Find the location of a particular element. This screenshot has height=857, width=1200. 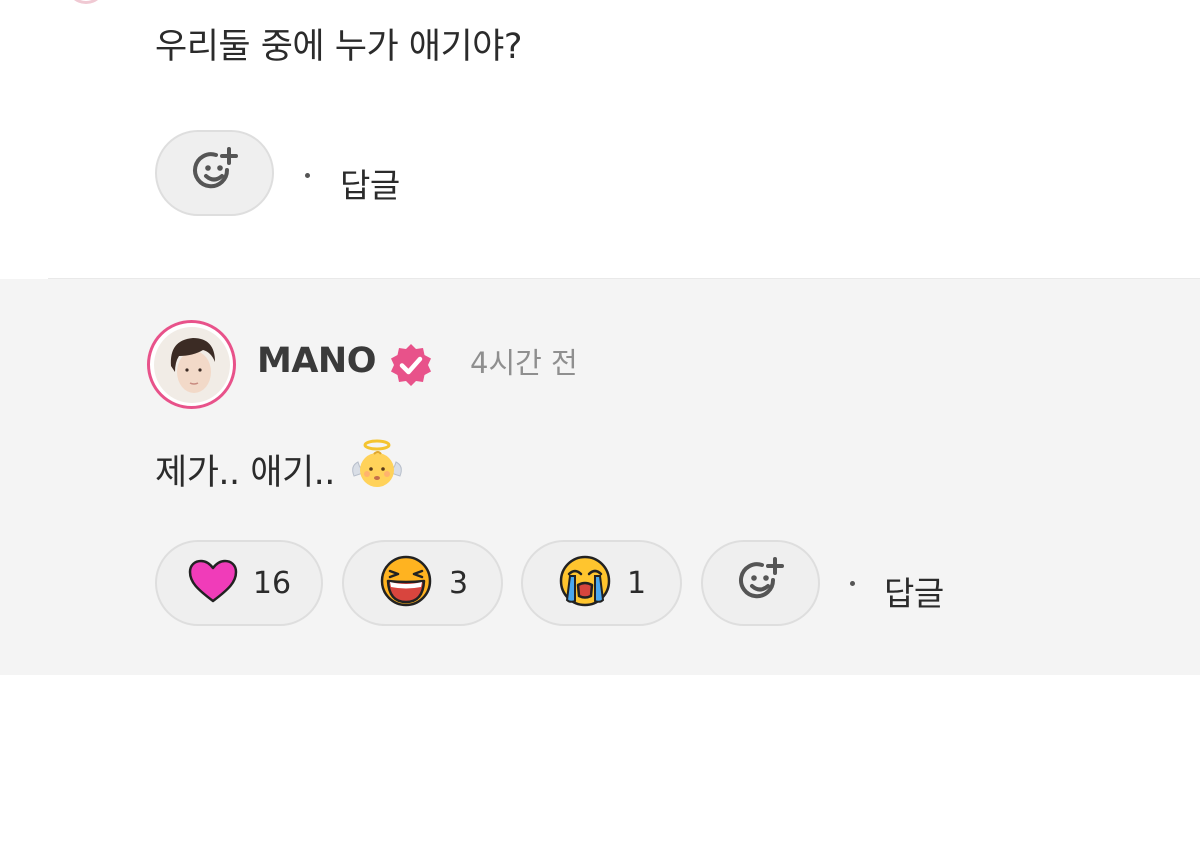

reaction-count: 1 is located at coordinates (636, 583).